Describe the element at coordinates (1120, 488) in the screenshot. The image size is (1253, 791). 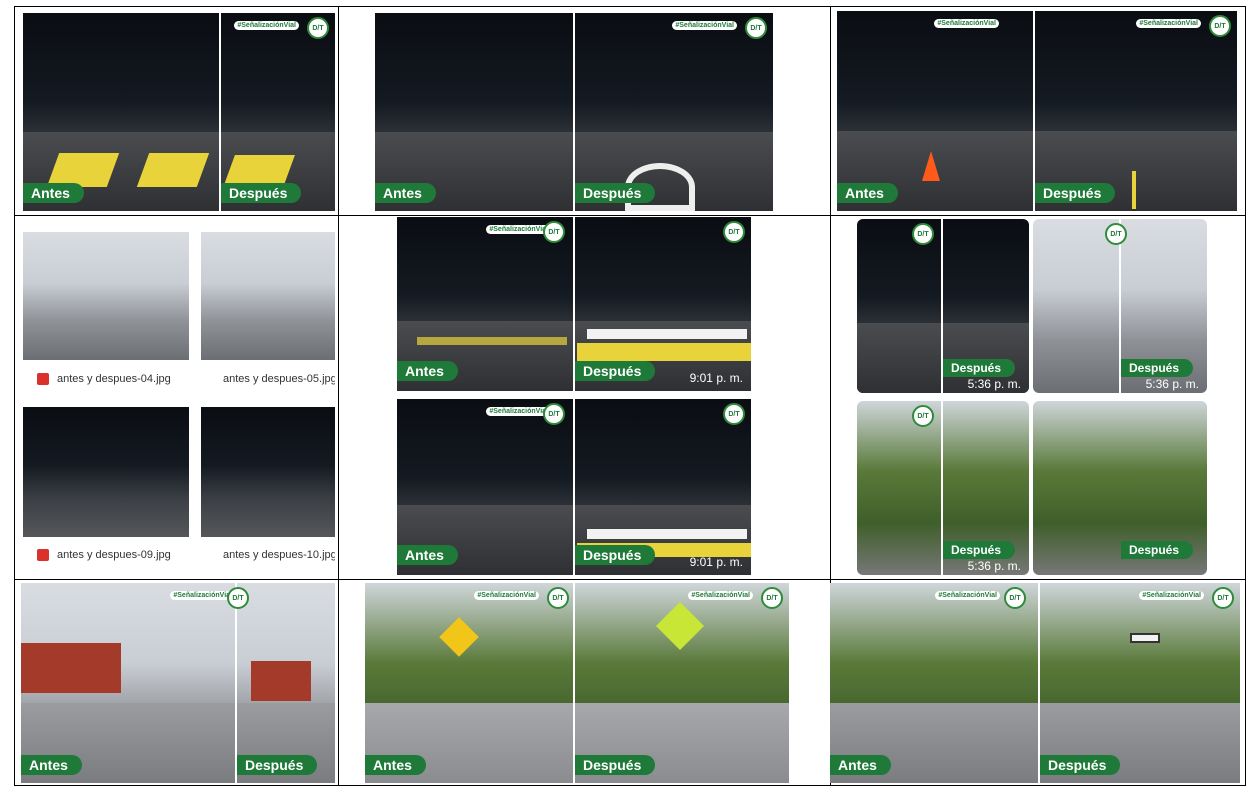
I see `before-after-photo: Después` at that location.